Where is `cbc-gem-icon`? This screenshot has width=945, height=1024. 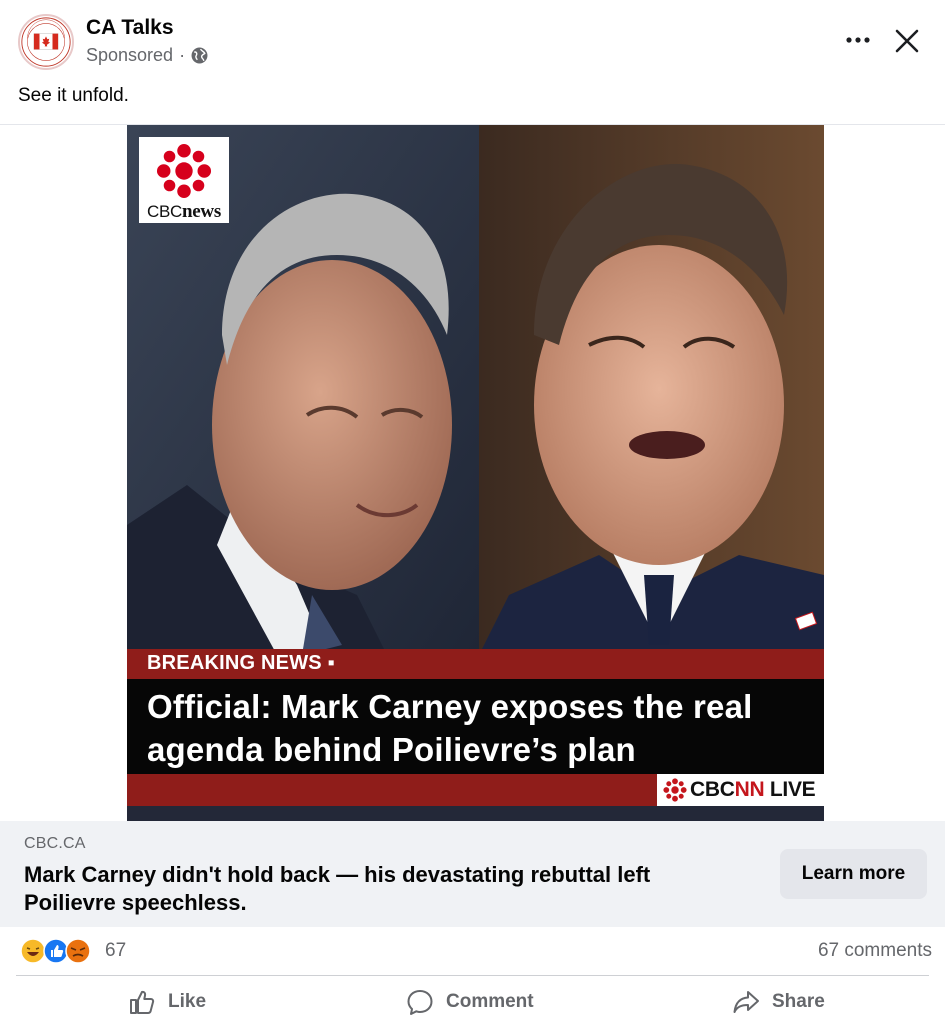 cbc-gem-icon is located at coordinates (184, 171).